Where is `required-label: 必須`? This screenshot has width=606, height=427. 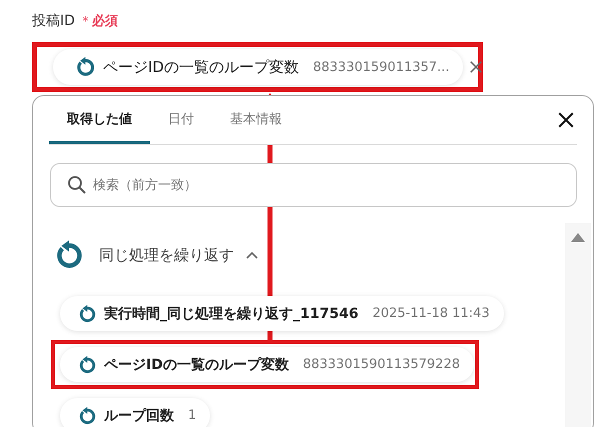 required-label: 必須 is located at coordinates (105, 21).